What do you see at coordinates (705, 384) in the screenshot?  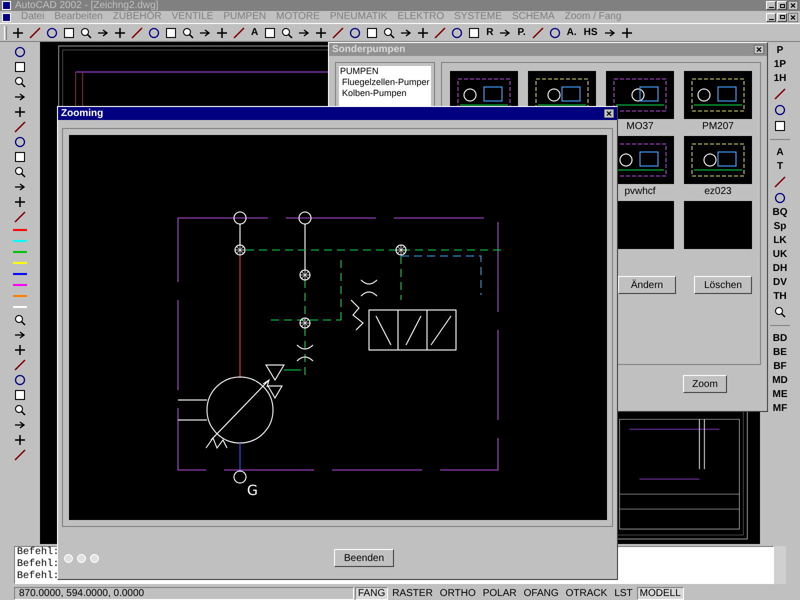 I see `zoom-button: Zoom` at bounding box center [705, 384].